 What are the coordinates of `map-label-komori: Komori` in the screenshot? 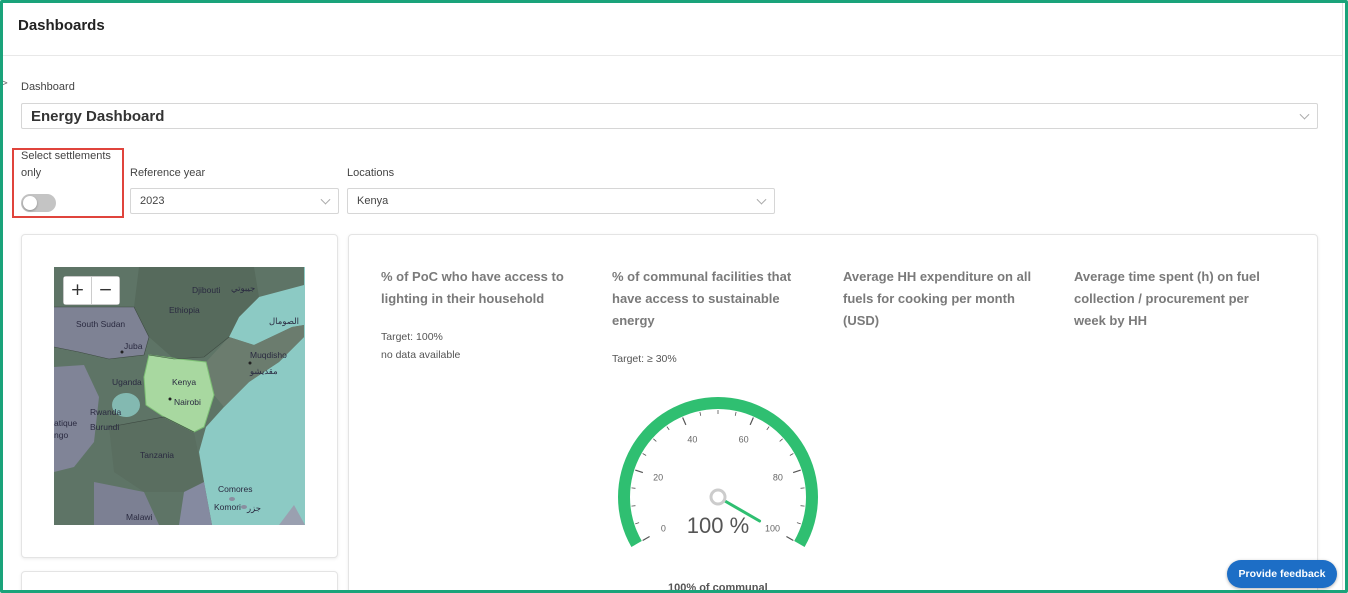 It's located at (227, 507).